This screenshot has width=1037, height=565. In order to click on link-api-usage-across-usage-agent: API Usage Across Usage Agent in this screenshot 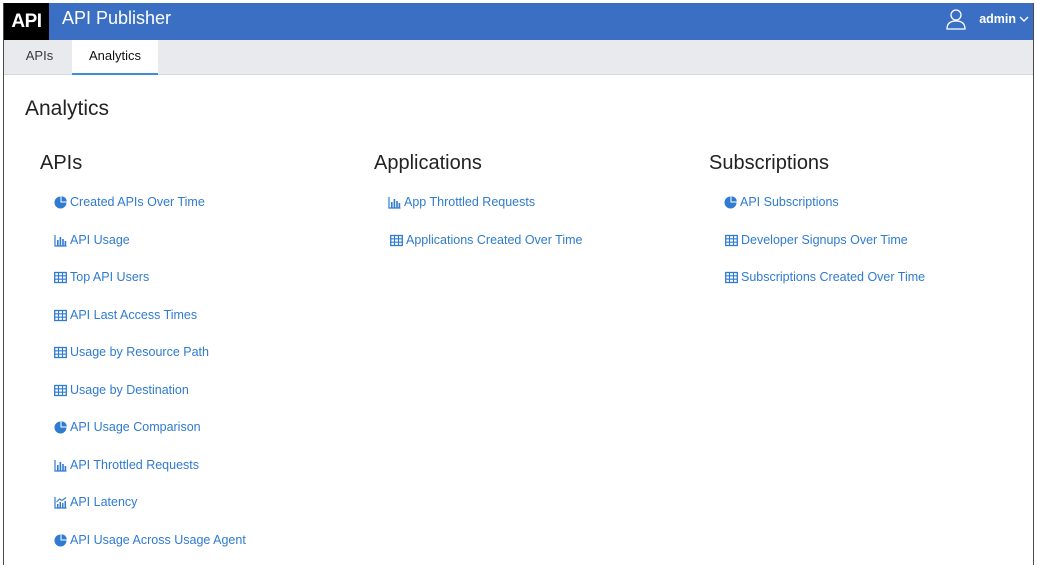, I will do `click(150, 540)`.